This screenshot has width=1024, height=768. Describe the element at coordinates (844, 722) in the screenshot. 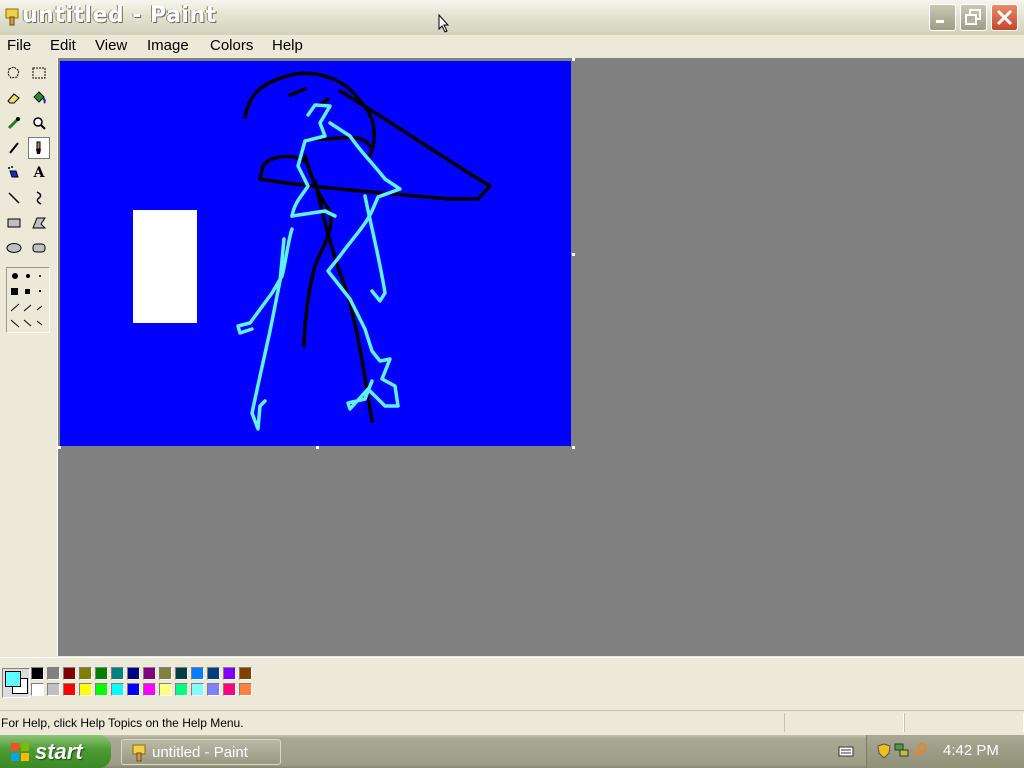

I see `status-pane-coordinates` at that location.